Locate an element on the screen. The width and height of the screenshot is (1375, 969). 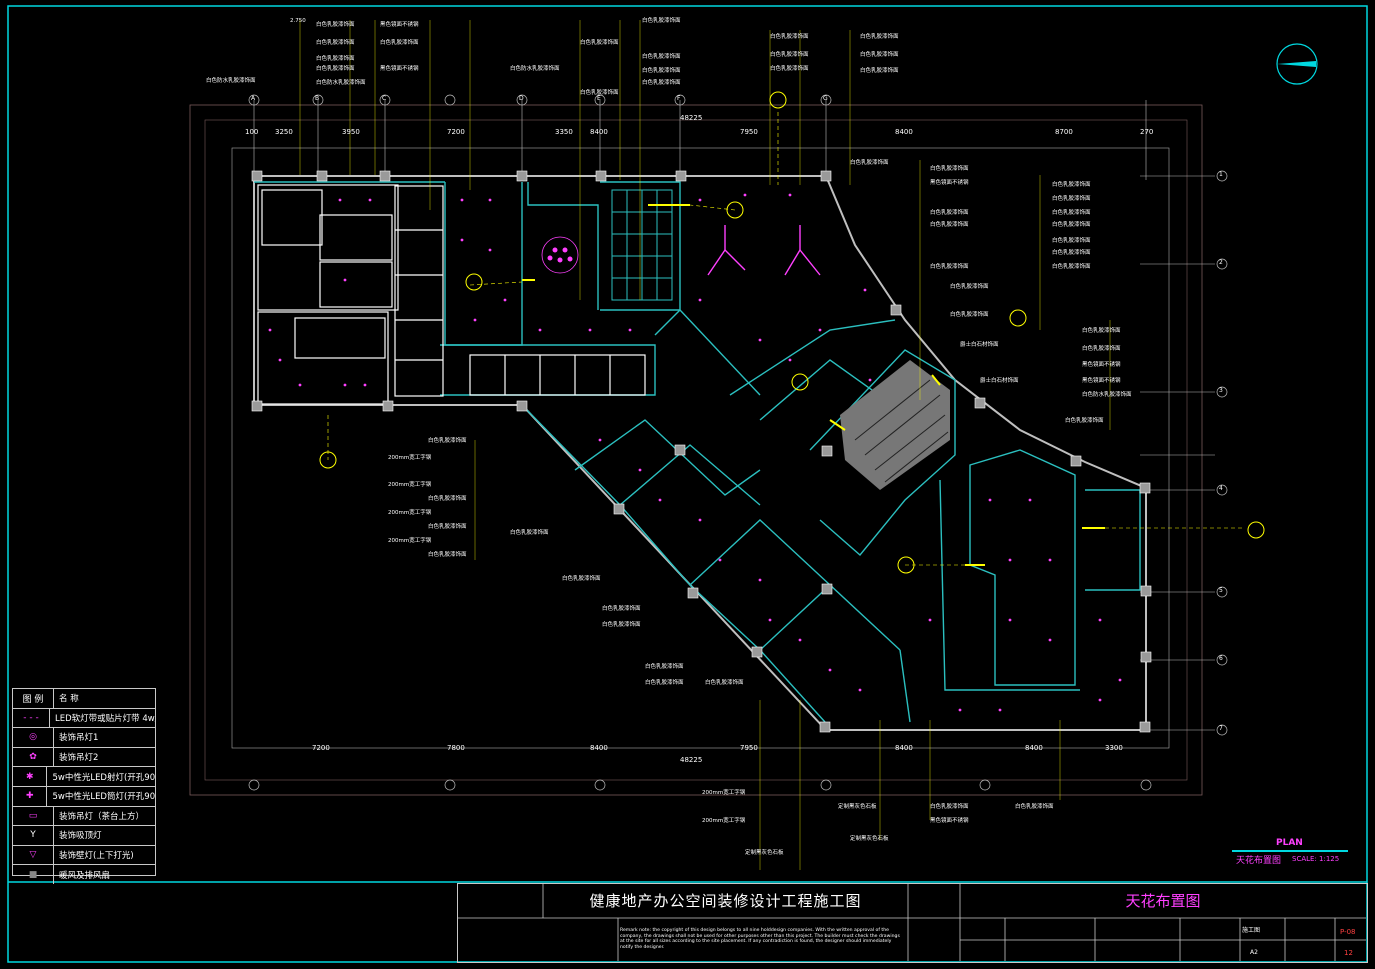
legend-item-name: 暖风及排风扇 is located at coordinates (85, 875).